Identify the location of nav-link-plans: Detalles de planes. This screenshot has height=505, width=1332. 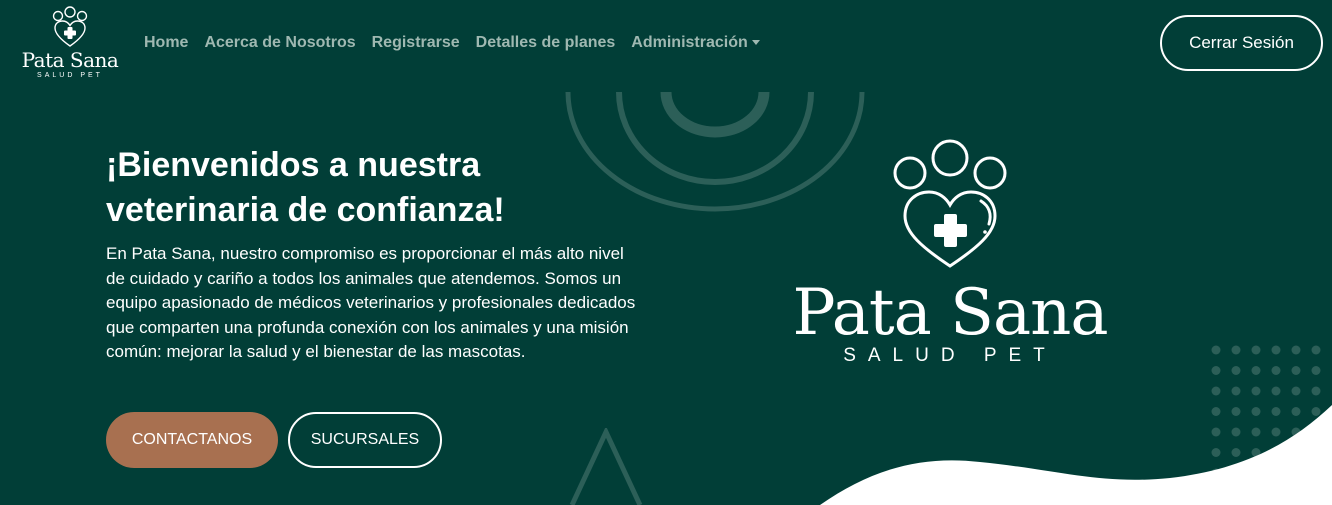
(546, 43).